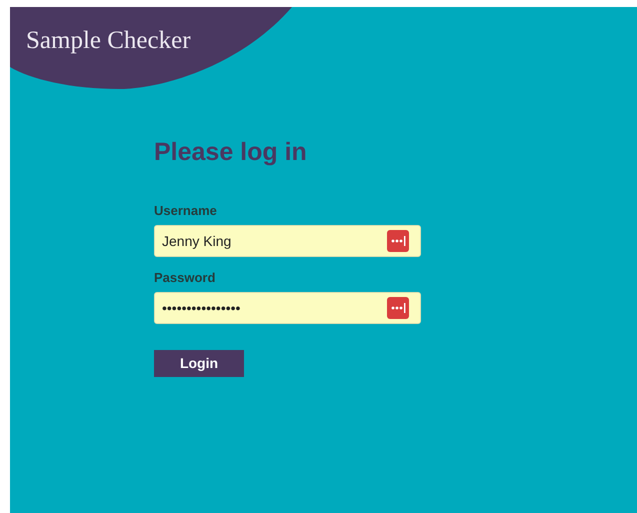  I want to click on text-field: ••••••••••••••••, so click(287, 308).